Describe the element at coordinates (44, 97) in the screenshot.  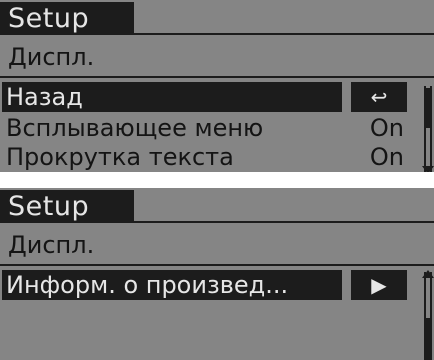
I see `menu-item-label: Назад` at that location.